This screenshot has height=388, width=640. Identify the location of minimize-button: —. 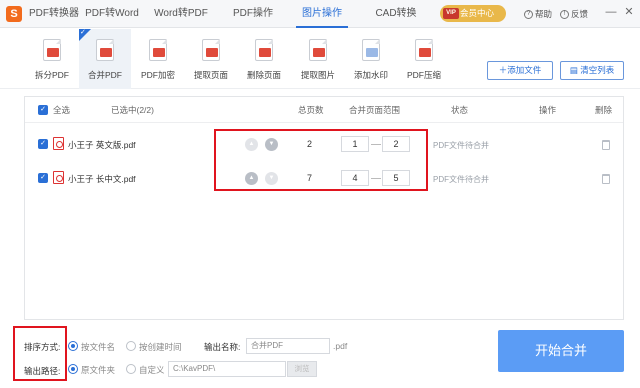
(611, 12).